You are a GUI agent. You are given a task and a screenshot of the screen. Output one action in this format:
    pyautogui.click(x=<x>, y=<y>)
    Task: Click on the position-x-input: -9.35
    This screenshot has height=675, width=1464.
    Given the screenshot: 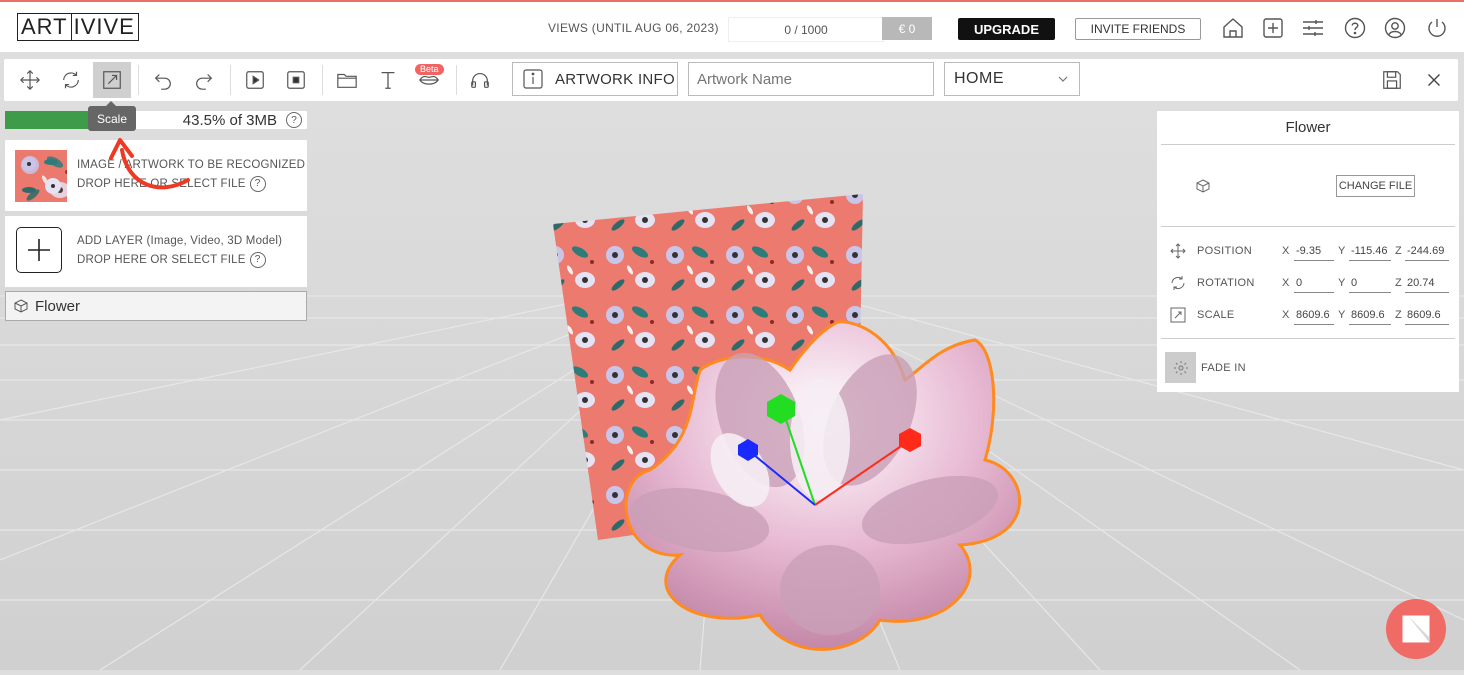 What is the action you would take?
    pyautogui.click(x=1314, y=251)
    